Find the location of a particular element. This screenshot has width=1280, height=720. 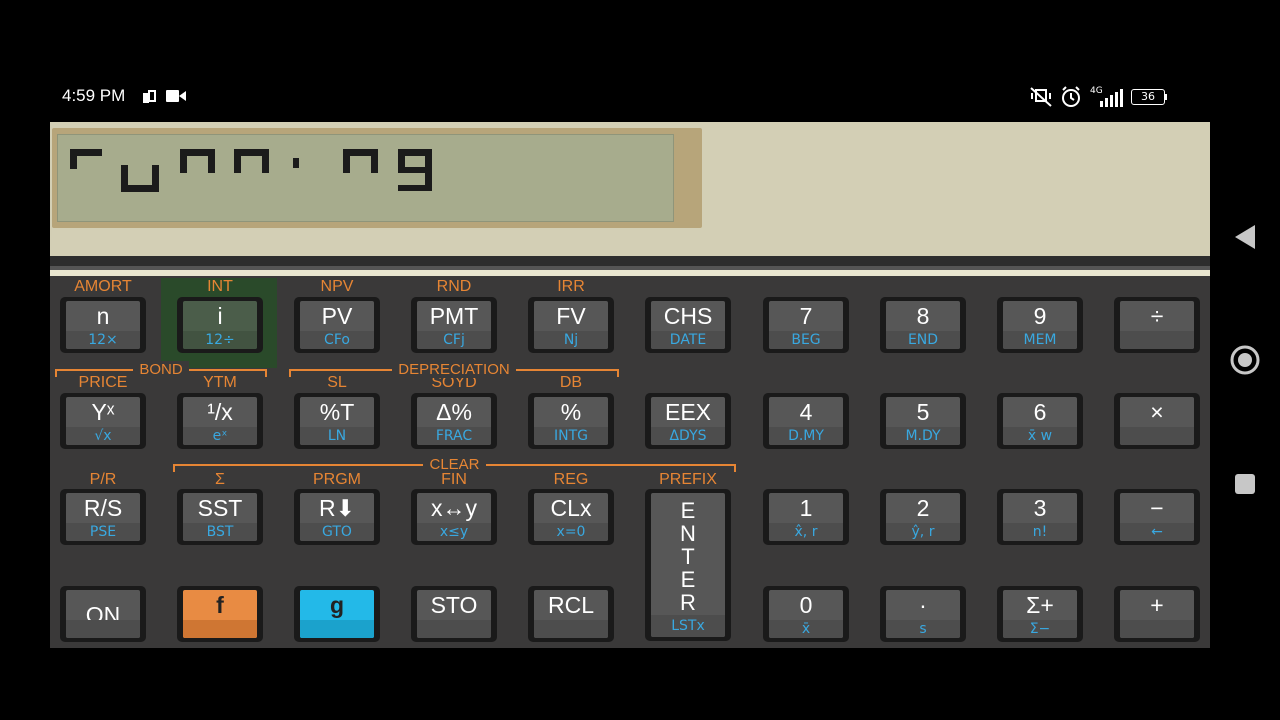

back-icon is located at coordinates (1245, 237).